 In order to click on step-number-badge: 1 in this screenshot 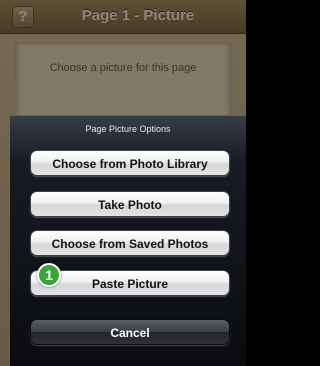, I will do `click(49, 275)`.